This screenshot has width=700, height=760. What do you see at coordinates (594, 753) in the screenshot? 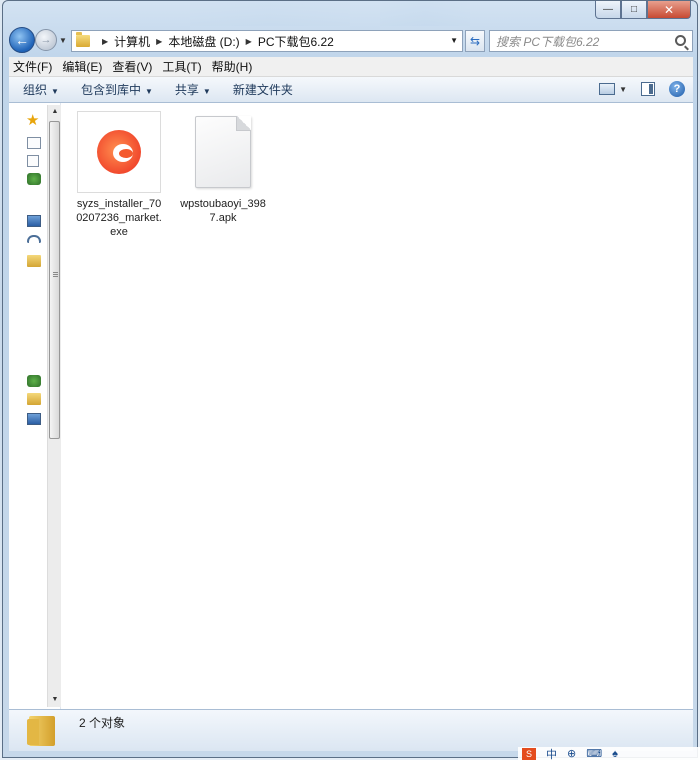
I see `keyboard-icon: ⌨` at bounding box center [594, 753].